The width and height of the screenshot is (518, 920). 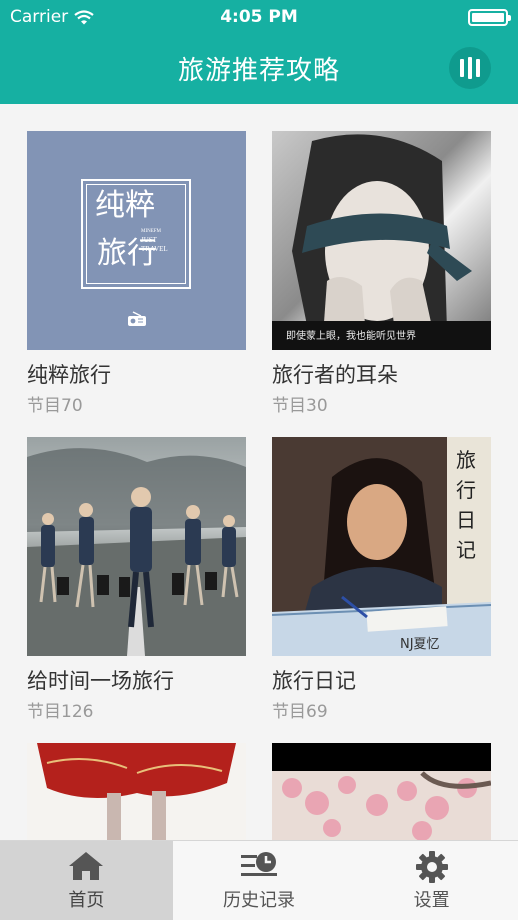 I want to click on album-cover: 旅 行 日 记 NJ夏忆, so click(x=381, y=546).